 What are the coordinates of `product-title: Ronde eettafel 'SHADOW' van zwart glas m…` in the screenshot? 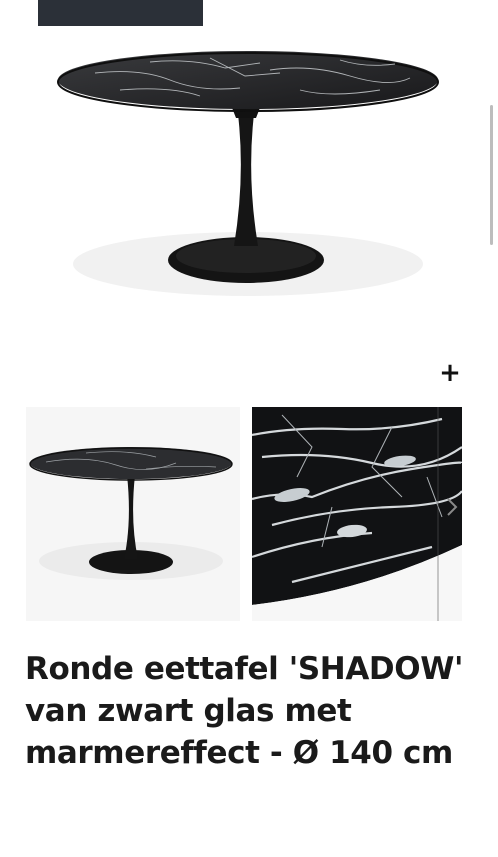 It's located at (244, 711).